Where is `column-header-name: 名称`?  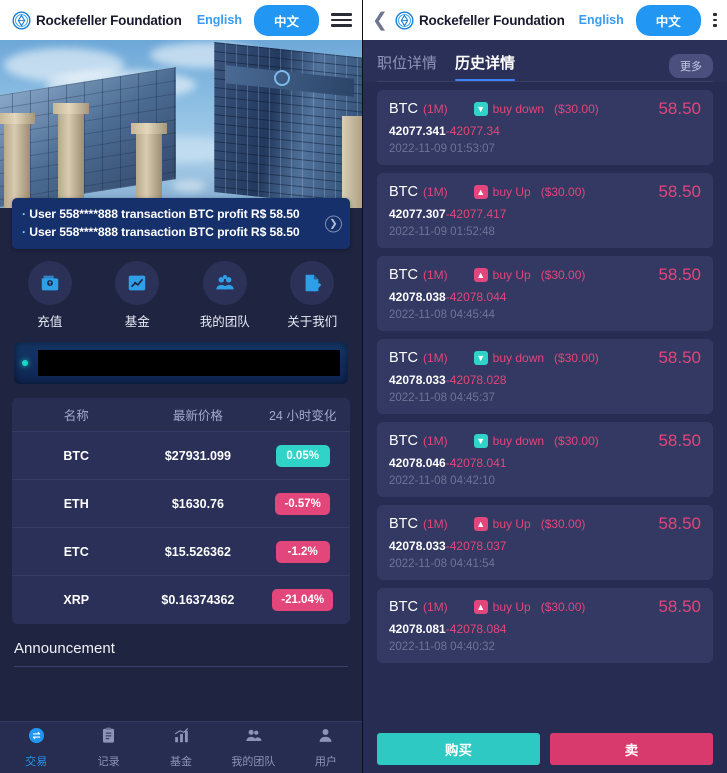
column-header-name: 名称 is located at coordinates (76, 416).